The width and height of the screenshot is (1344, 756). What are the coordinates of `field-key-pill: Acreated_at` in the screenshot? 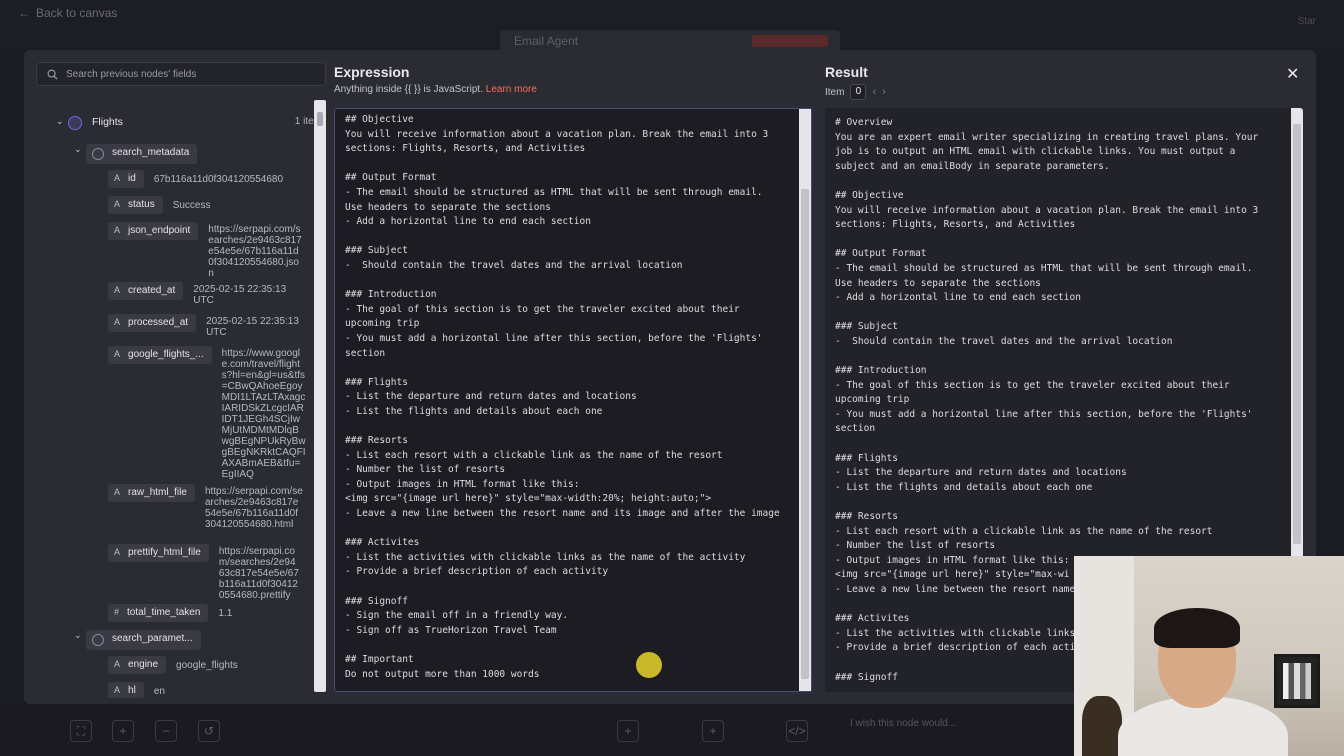 It's located at (146, 291).